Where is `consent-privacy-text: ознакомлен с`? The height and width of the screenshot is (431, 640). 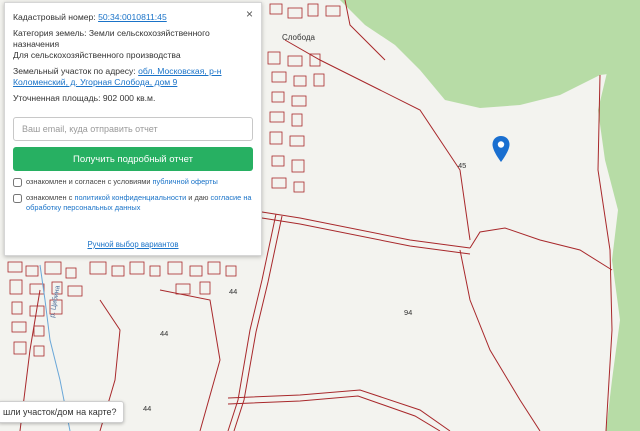
consent-privacy-text: ознакомлен с is located at coordinates (49, 197).